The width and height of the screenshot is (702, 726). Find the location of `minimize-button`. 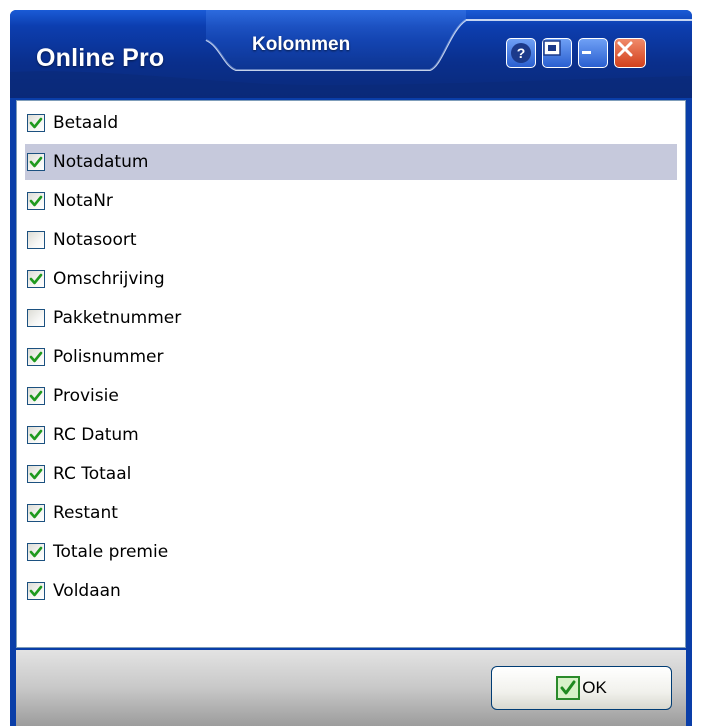

minimize-button is located at coordinates (593, 53).